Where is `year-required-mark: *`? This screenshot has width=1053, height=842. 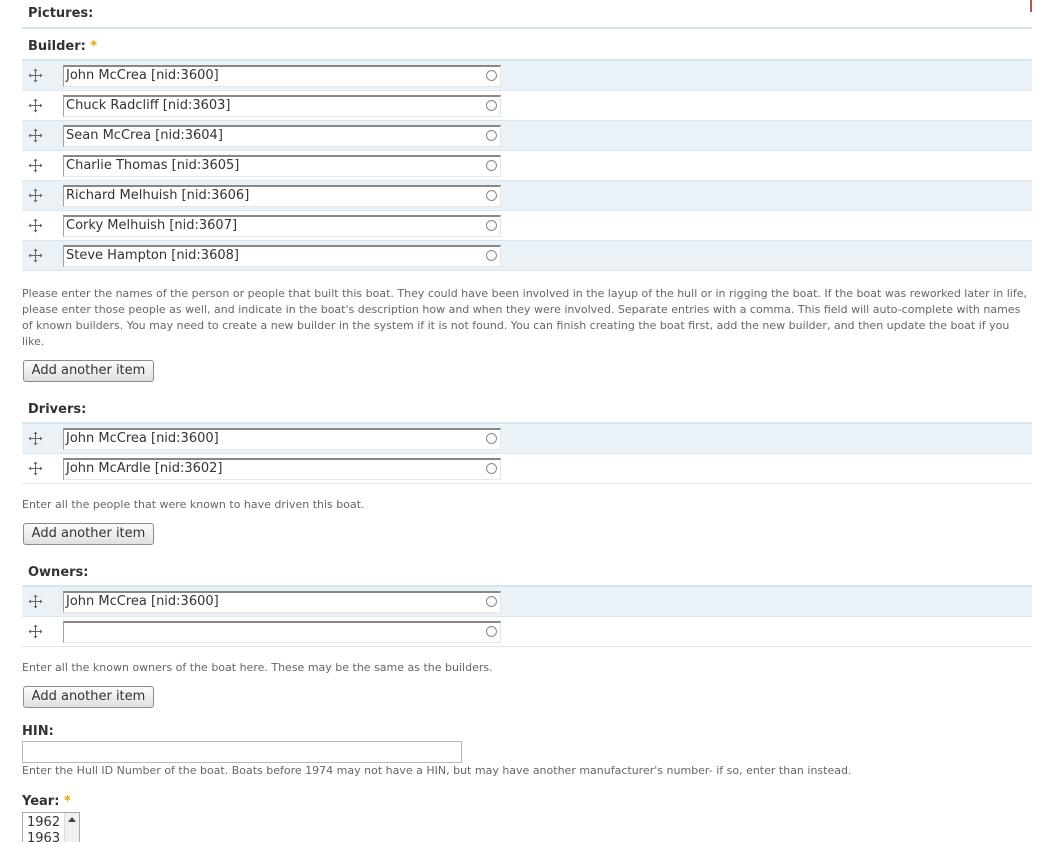
year-required-mark: * is located at coordinates (67, 801).